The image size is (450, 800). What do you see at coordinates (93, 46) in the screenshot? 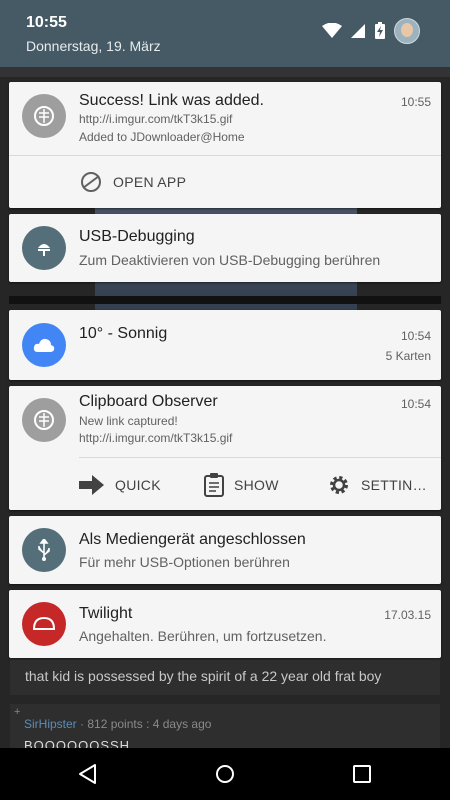
I see `date: Donnerstag, 19. März` at bounding box center [93, 46].